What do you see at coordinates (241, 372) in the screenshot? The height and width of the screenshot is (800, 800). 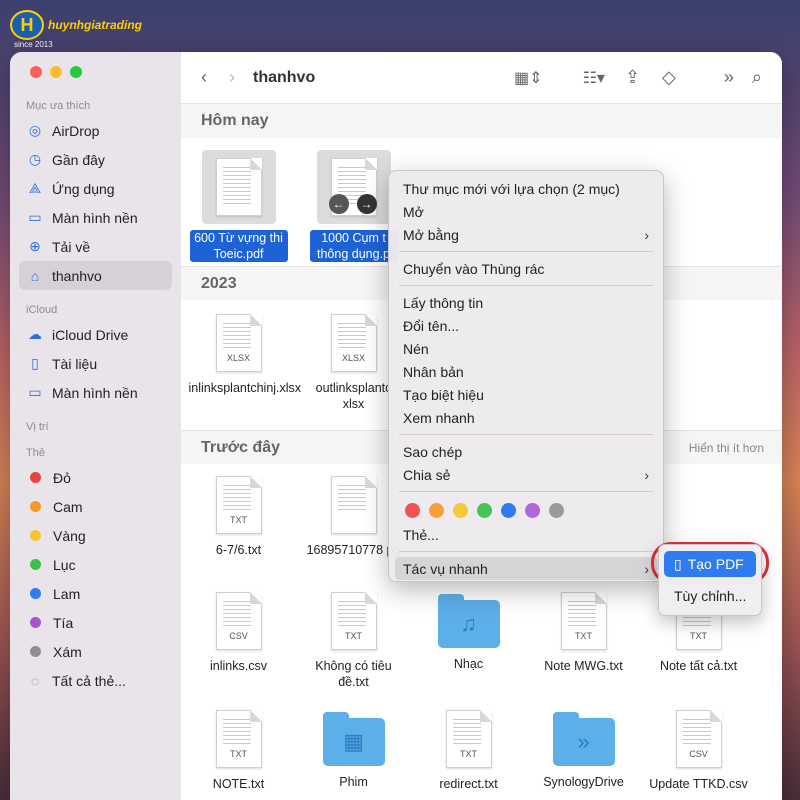 I see `file-item: XLSX inlinksplantchinj.xlsx` at bounding box center [241, 372].